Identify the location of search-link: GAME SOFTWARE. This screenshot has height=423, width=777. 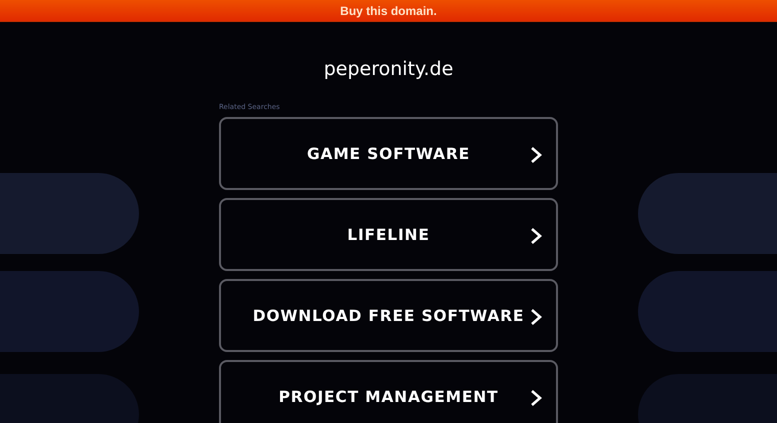
(388, 153).